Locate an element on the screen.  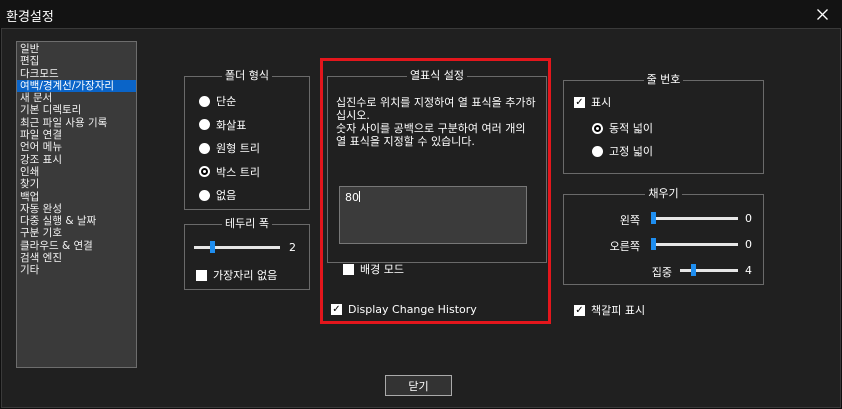
title-bar: 환경설정 is located at coordinates (421, 14).